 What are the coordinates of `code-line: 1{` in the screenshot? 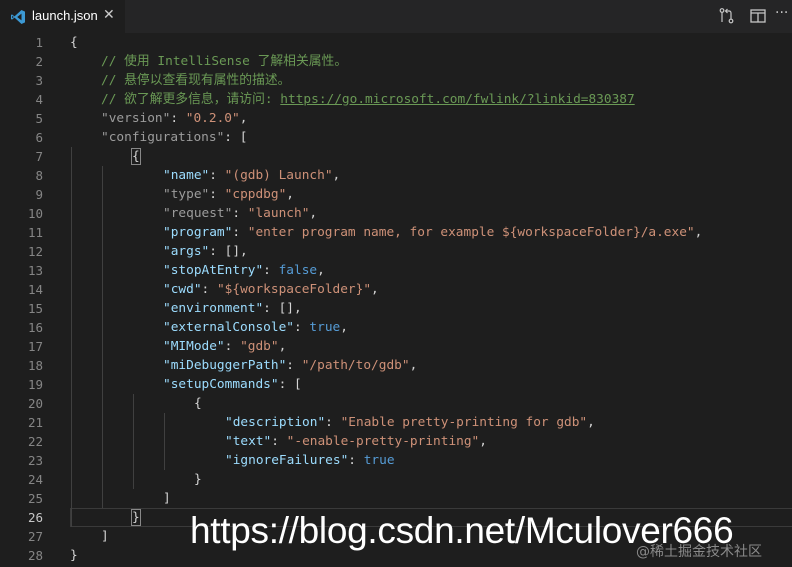 It's located at (396, 42).